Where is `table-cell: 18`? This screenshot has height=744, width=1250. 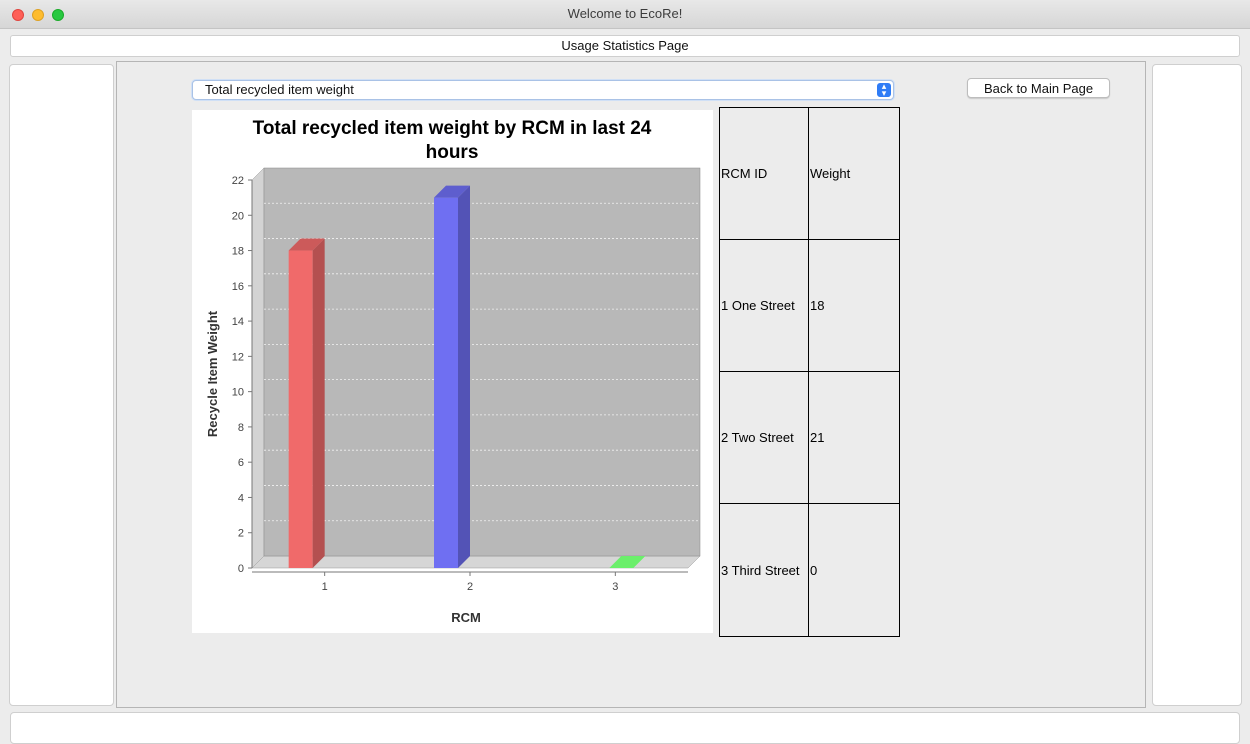
table-cell: 18 is located at coordinates (854, 306).